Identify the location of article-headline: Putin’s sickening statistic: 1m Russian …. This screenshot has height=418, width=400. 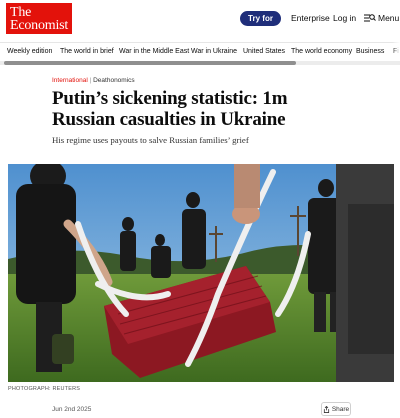
(170, 109).